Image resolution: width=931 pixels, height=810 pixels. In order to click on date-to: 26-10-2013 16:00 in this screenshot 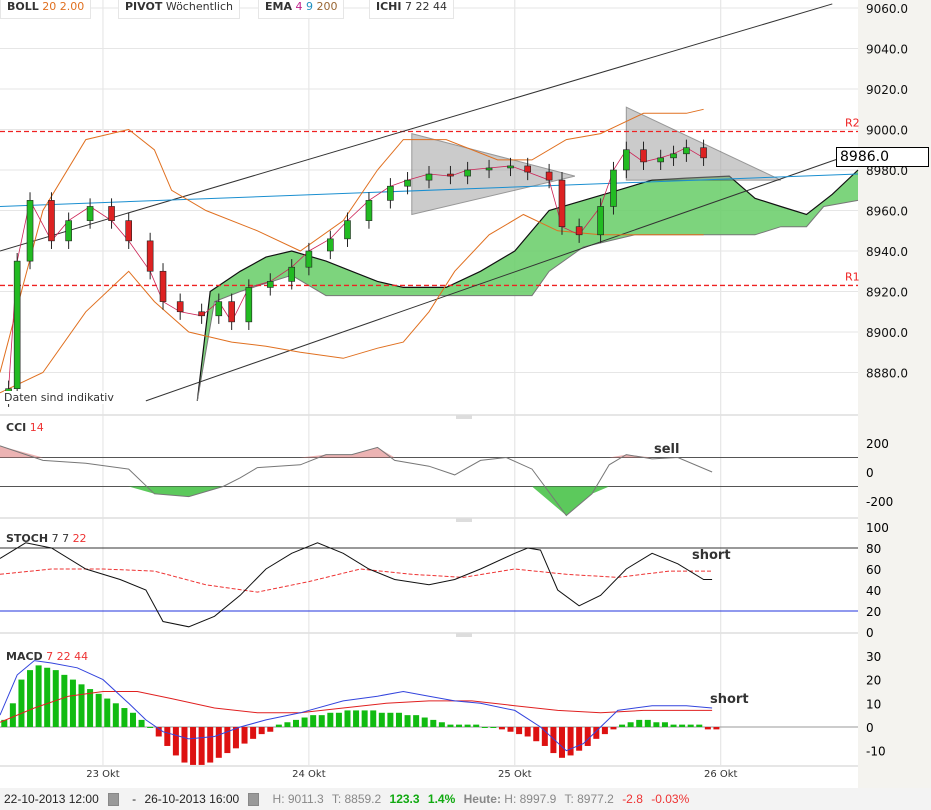, I will do `click(191, 799)`.